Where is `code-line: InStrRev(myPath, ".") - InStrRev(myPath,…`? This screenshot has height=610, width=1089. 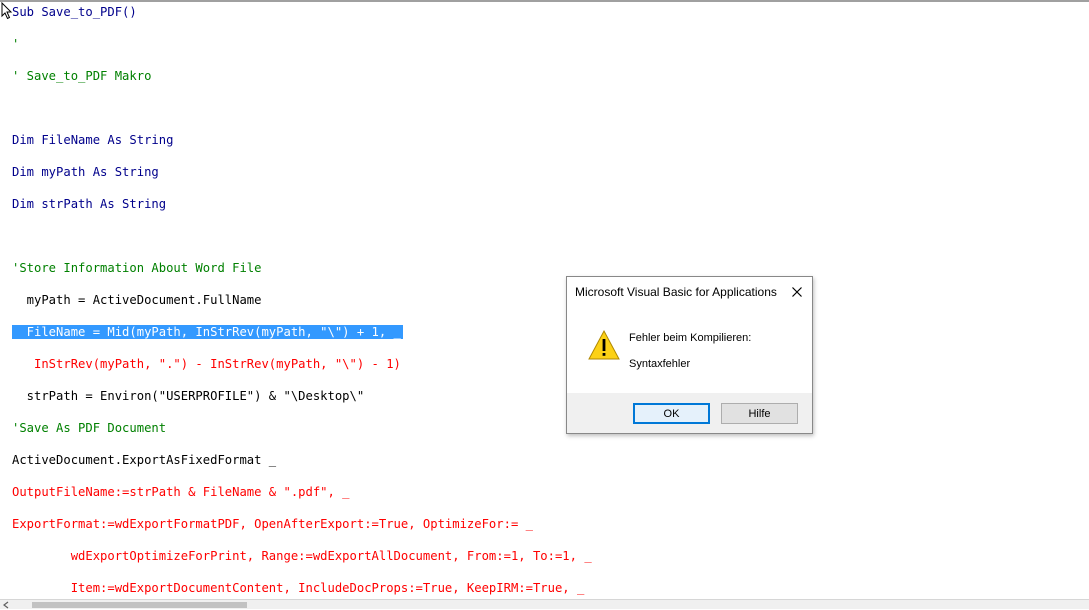 code-line: InStrRev(myPath, ".") - InStrRev(myPath,… is located at coordinates (206, 364).